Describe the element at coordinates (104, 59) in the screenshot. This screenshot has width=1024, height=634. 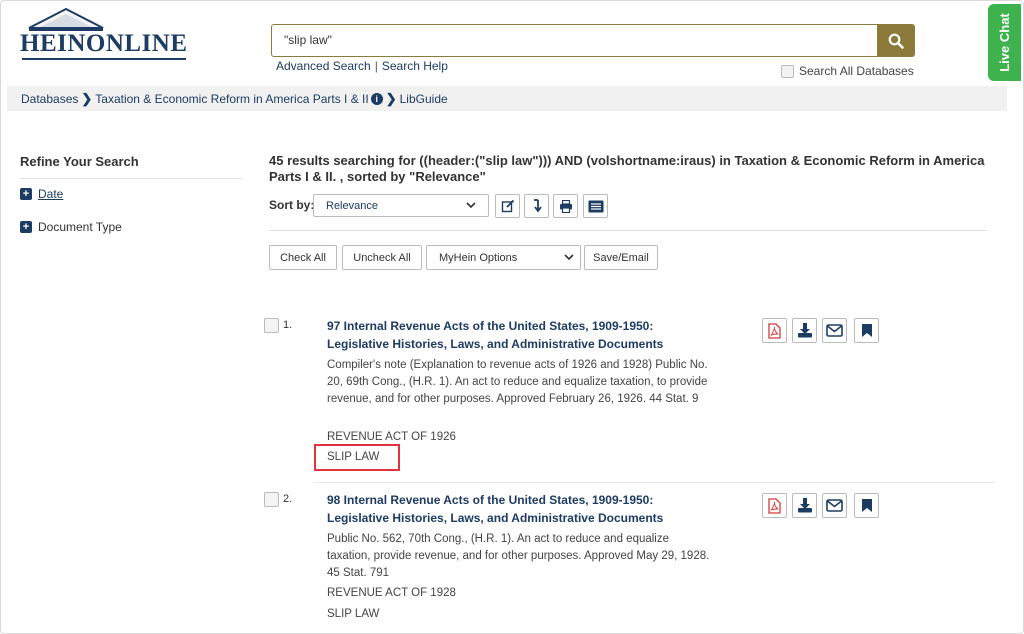
I see `logo-underline` at that location.